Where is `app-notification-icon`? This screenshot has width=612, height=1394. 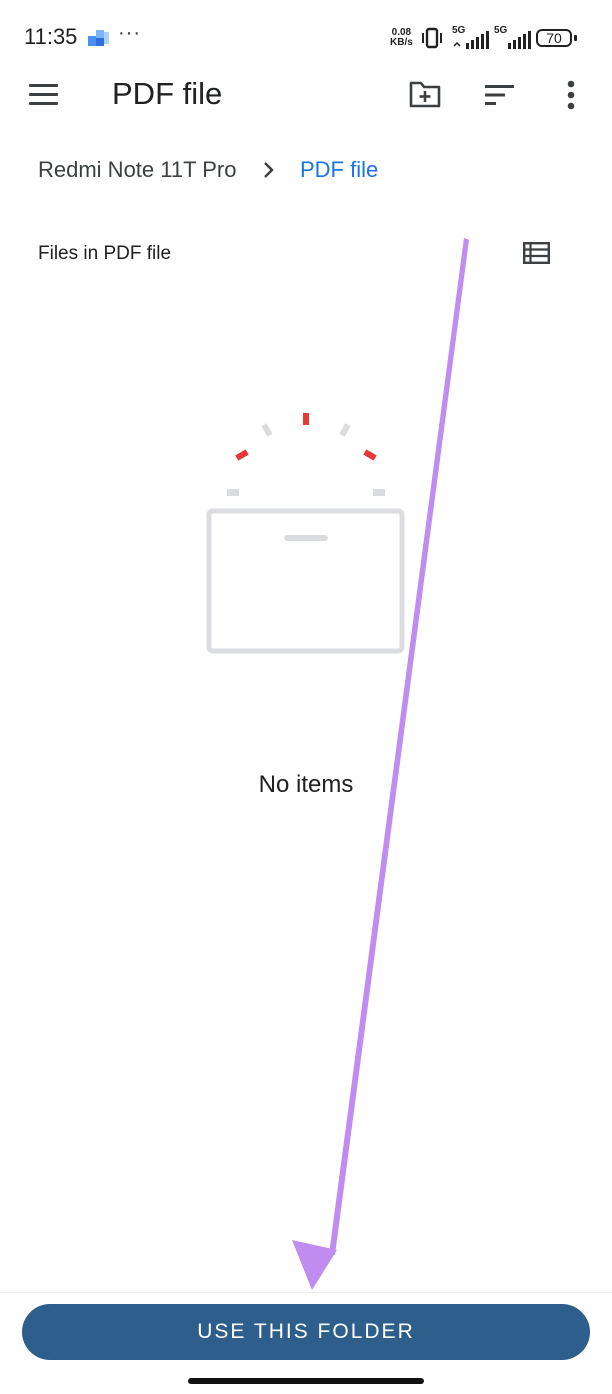 app-notification-icon is located at coordinates (98, 38).